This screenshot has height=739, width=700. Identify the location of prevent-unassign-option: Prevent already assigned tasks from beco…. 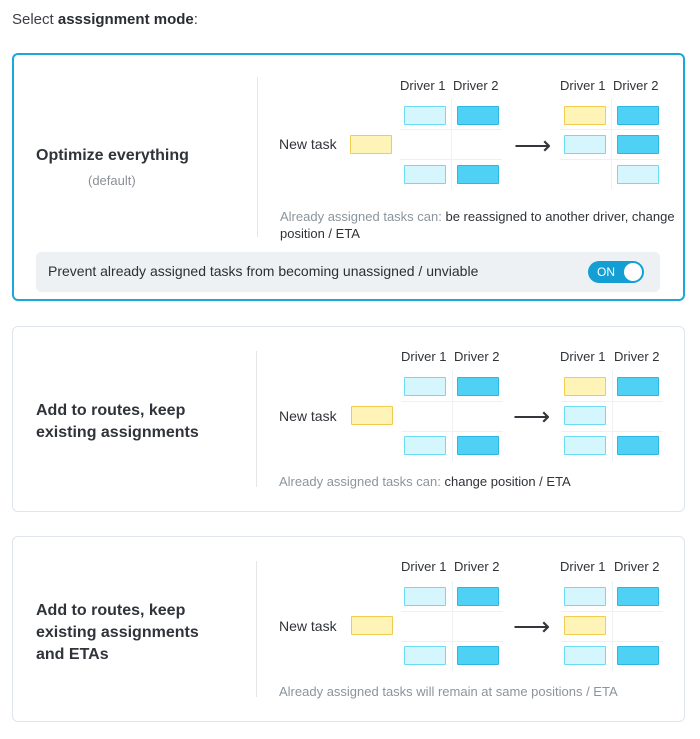
(348, 272).